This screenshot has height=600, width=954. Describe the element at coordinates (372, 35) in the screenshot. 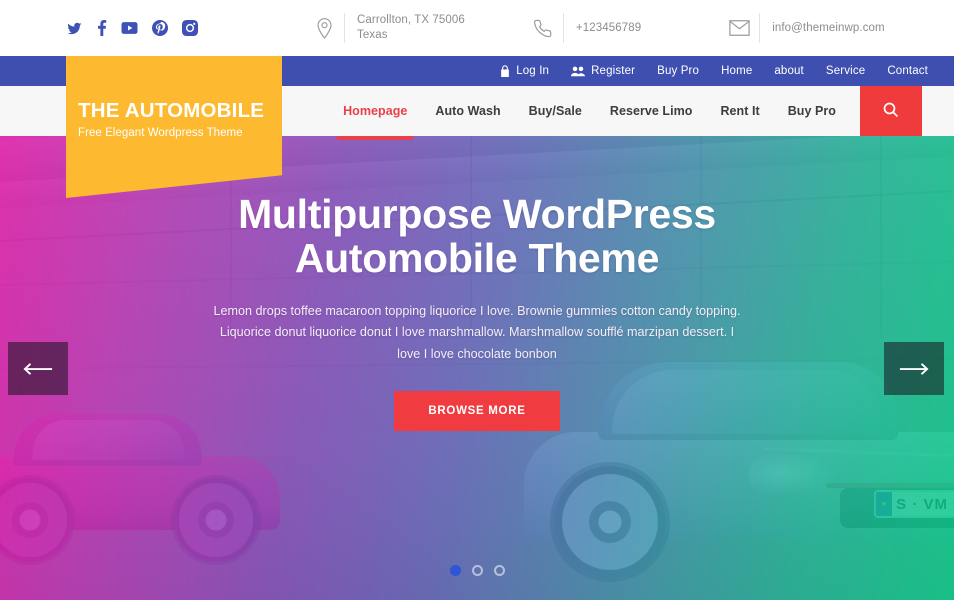

I see `address-line2: Texas` at that location.